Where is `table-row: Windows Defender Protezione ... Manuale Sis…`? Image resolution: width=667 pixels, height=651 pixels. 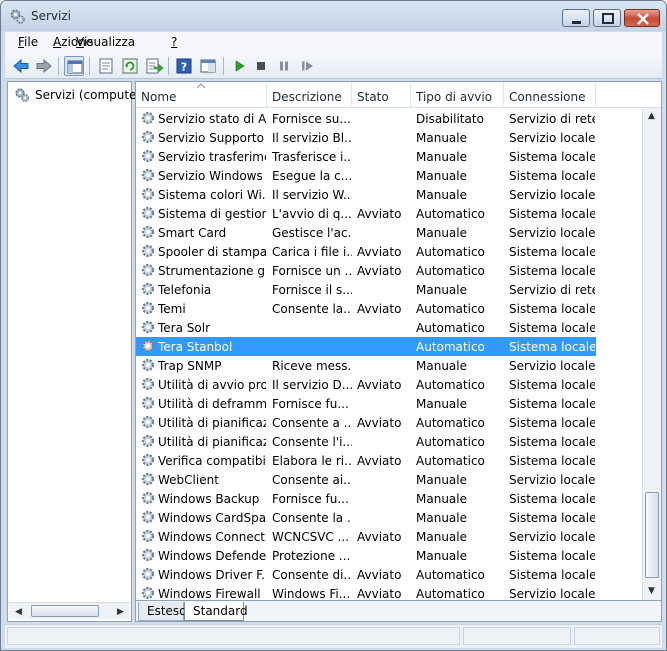 table-row: Windows Defender Protezione ... Manuale Sis… is located at coordinates (366, 555).